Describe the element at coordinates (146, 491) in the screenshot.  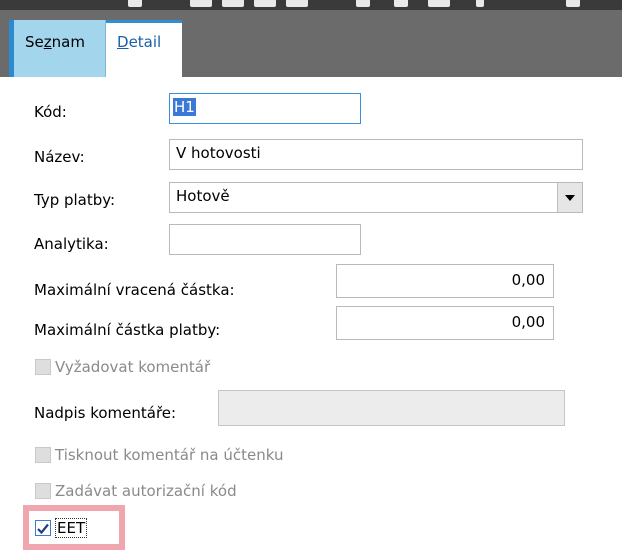
I see `autorizacni-kod-label: Zadávat autorizační kód` at that location.